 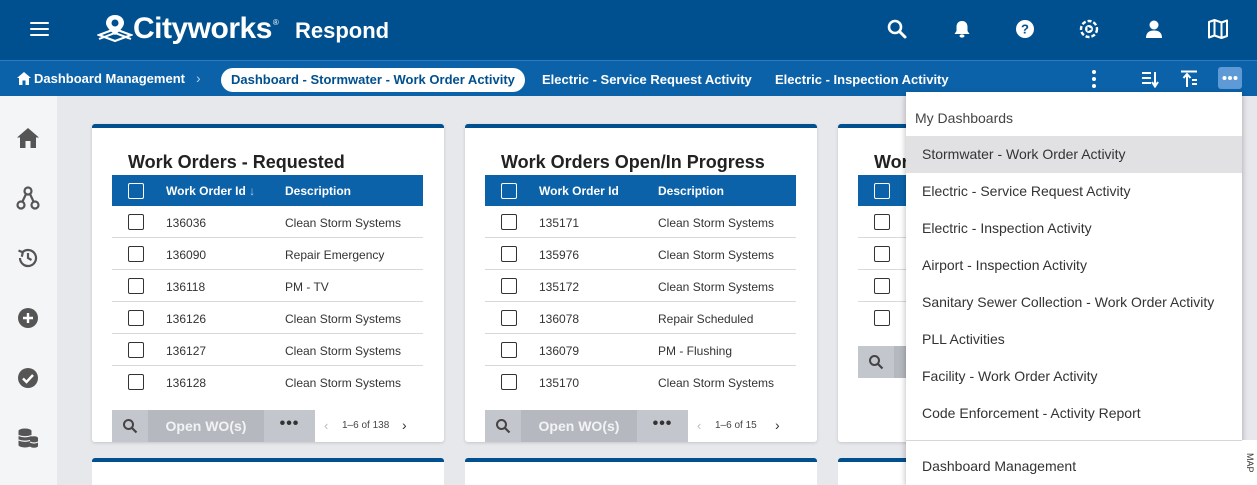 I want to click on dashboard-menu-item: Facility - Work Order Activity, so click(x=1074, y=376).